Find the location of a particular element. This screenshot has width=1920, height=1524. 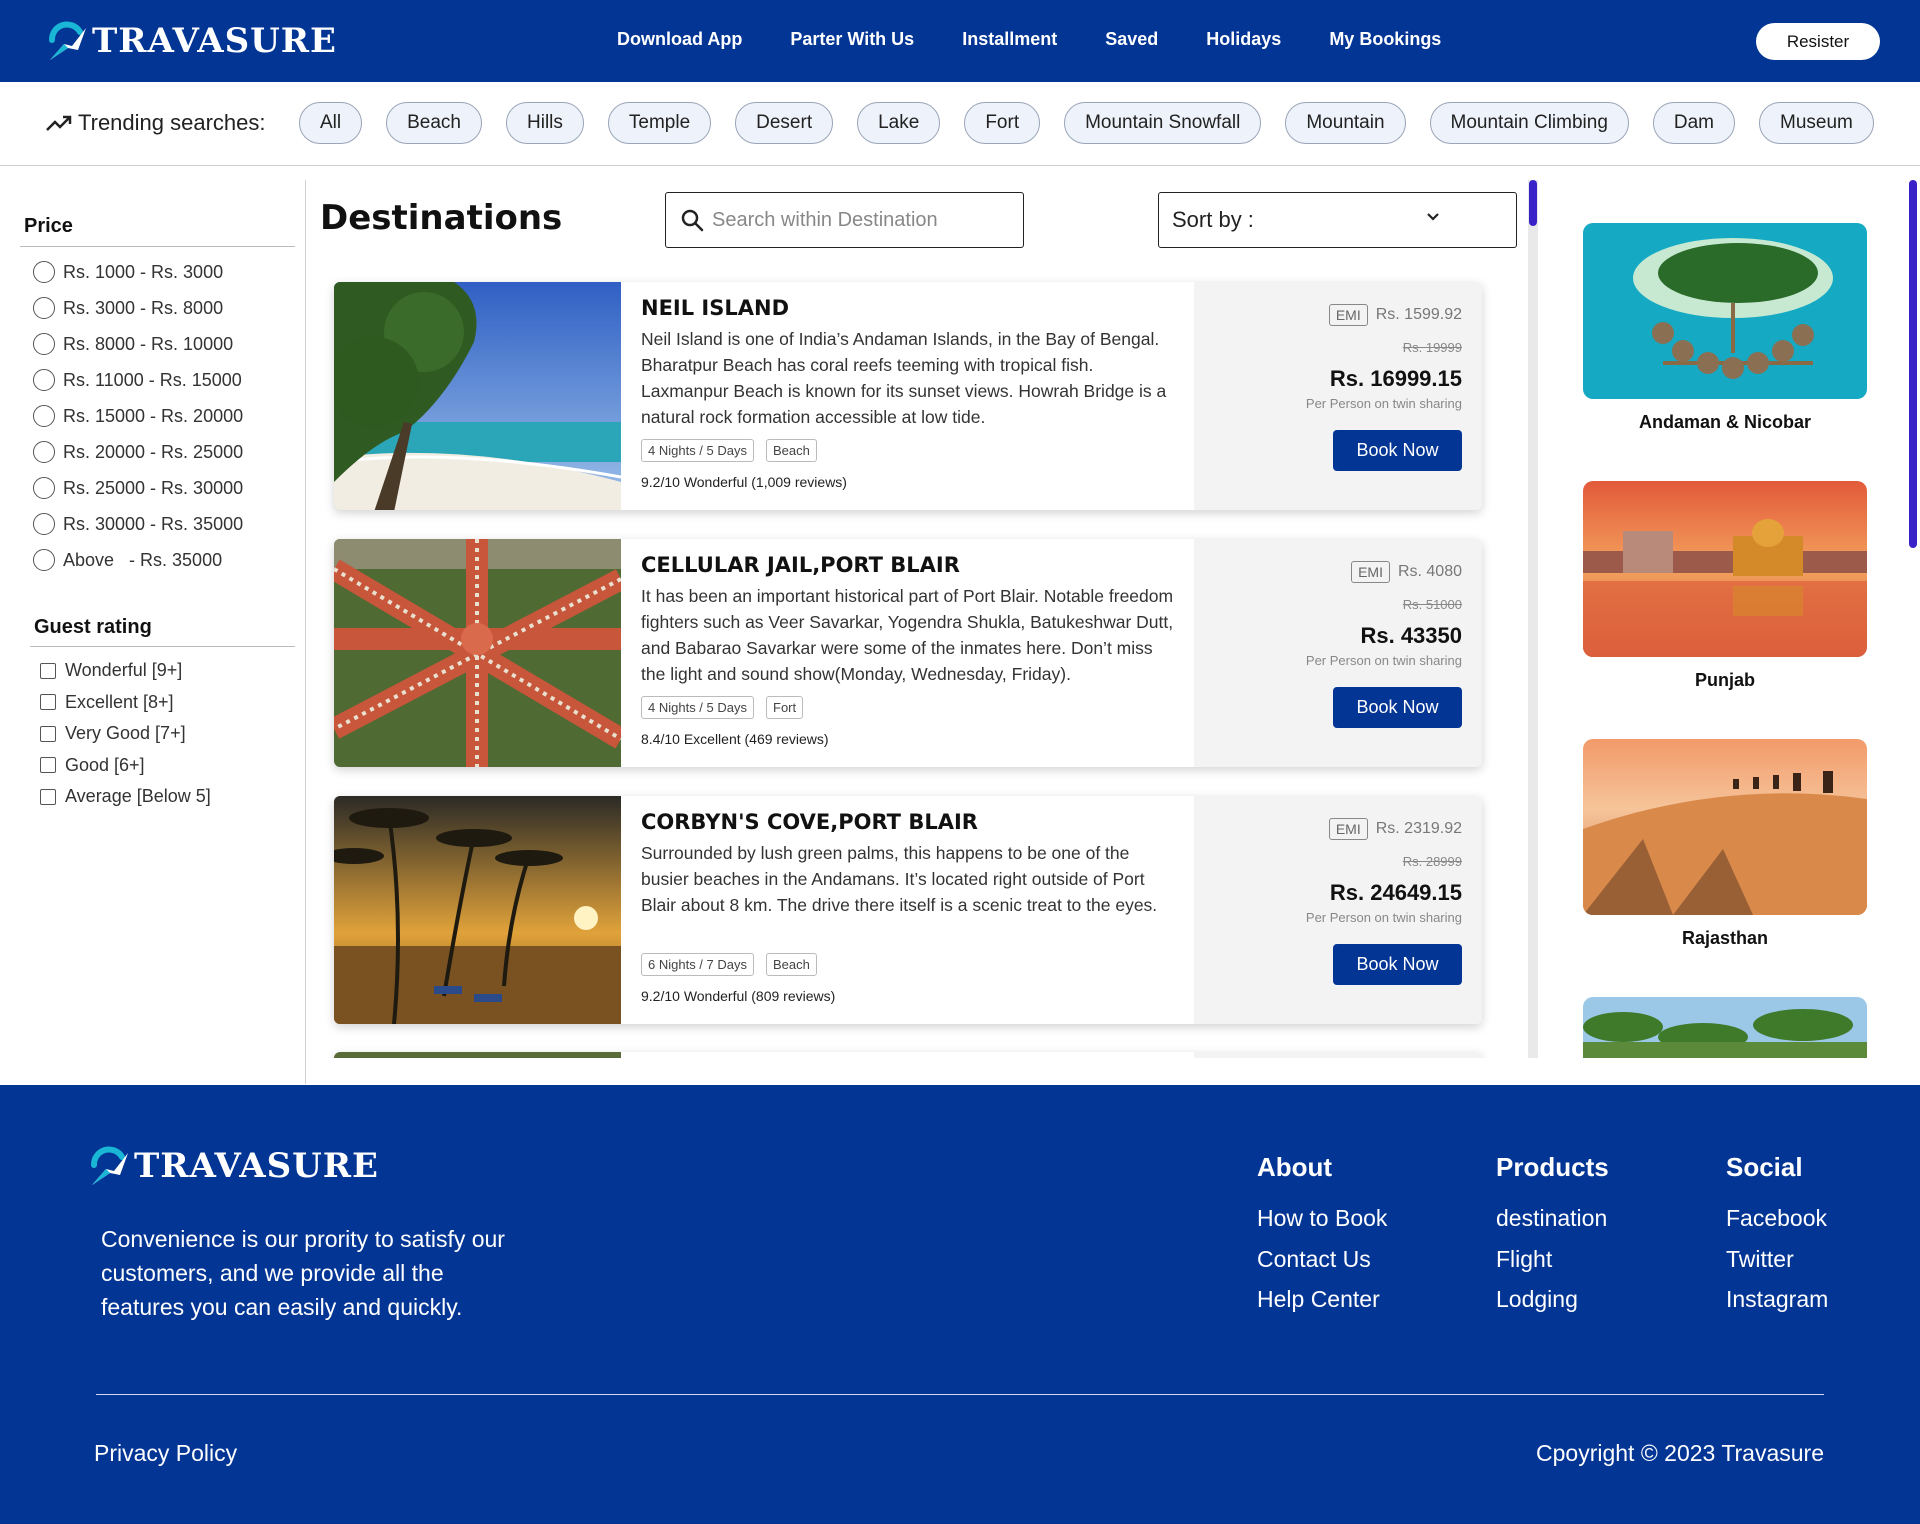

sort-dropdown: Sort by : is located at coordinates (1337, 220).